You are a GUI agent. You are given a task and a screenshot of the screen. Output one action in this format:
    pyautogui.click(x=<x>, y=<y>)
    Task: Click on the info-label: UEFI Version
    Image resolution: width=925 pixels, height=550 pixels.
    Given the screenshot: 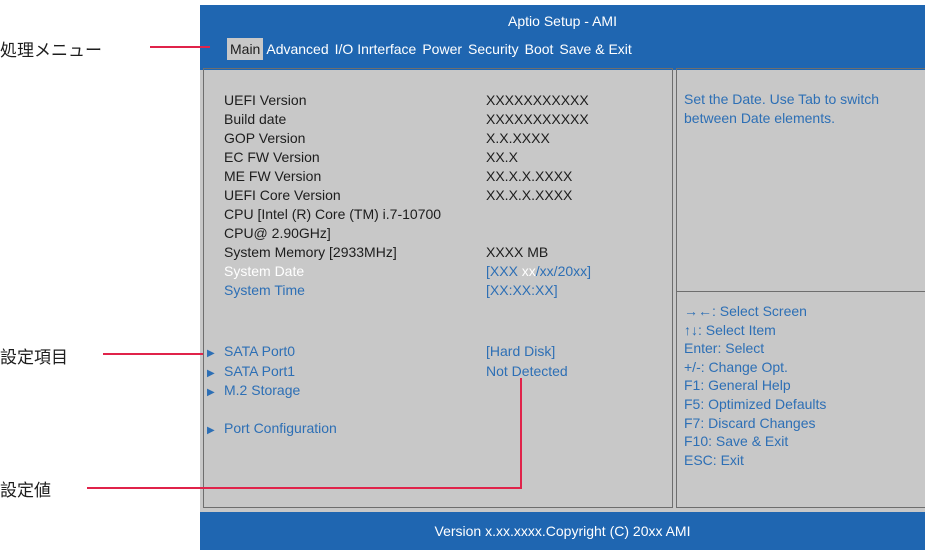 What is the action you would take?
    pyautogui.click(x=265, y=100)
    